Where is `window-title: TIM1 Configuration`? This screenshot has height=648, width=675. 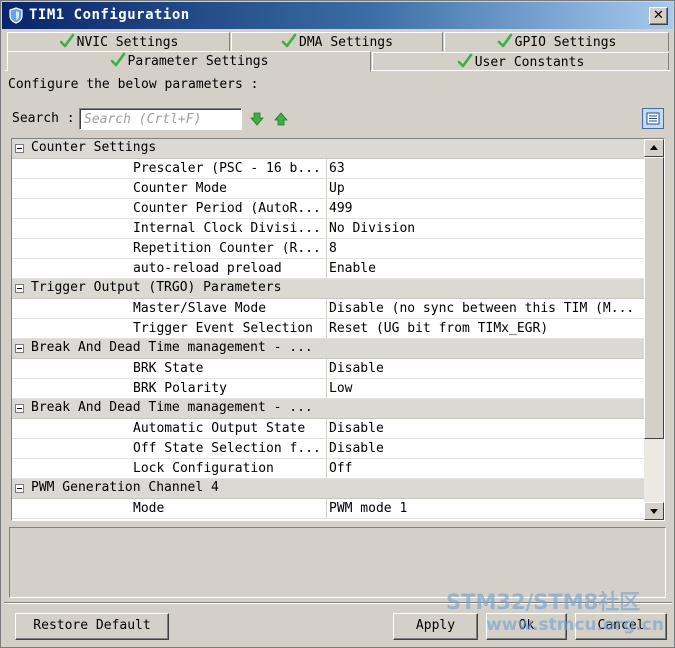 window-title: TIM1 Configuration is located at coordinates (109, 15).